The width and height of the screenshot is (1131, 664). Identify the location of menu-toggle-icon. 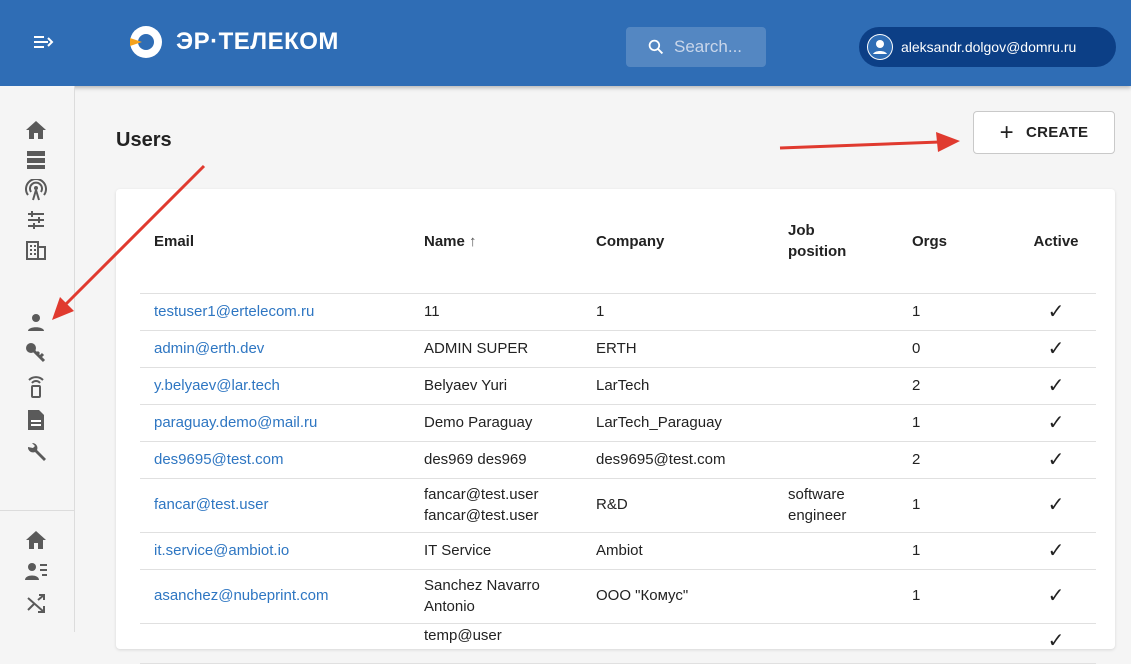
(44, 43).